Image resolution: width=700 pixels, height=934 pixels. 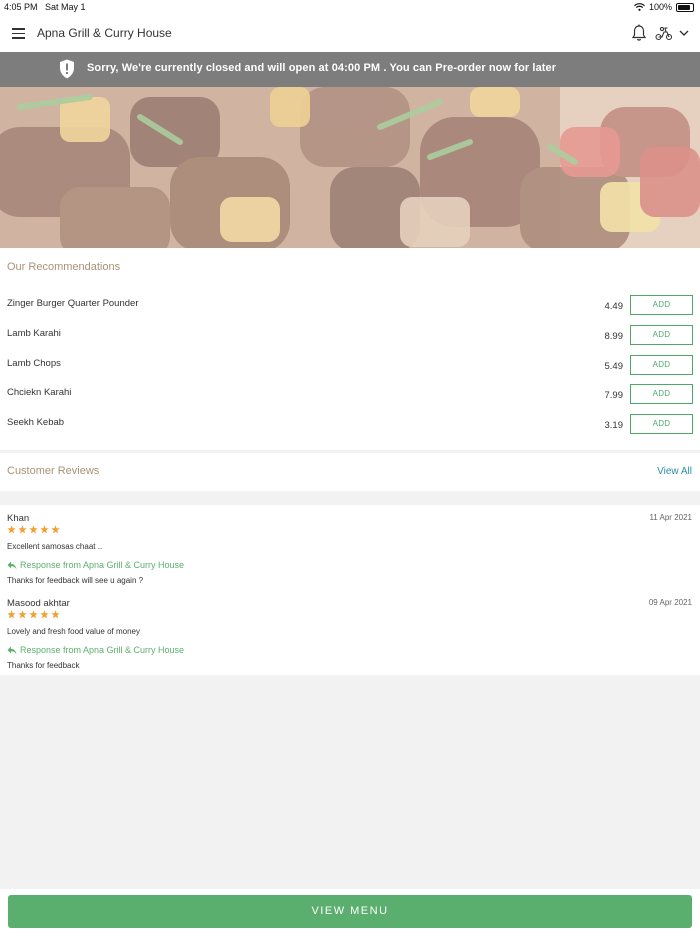 I want to click on scooter-icon, so click(x=664, y=33).